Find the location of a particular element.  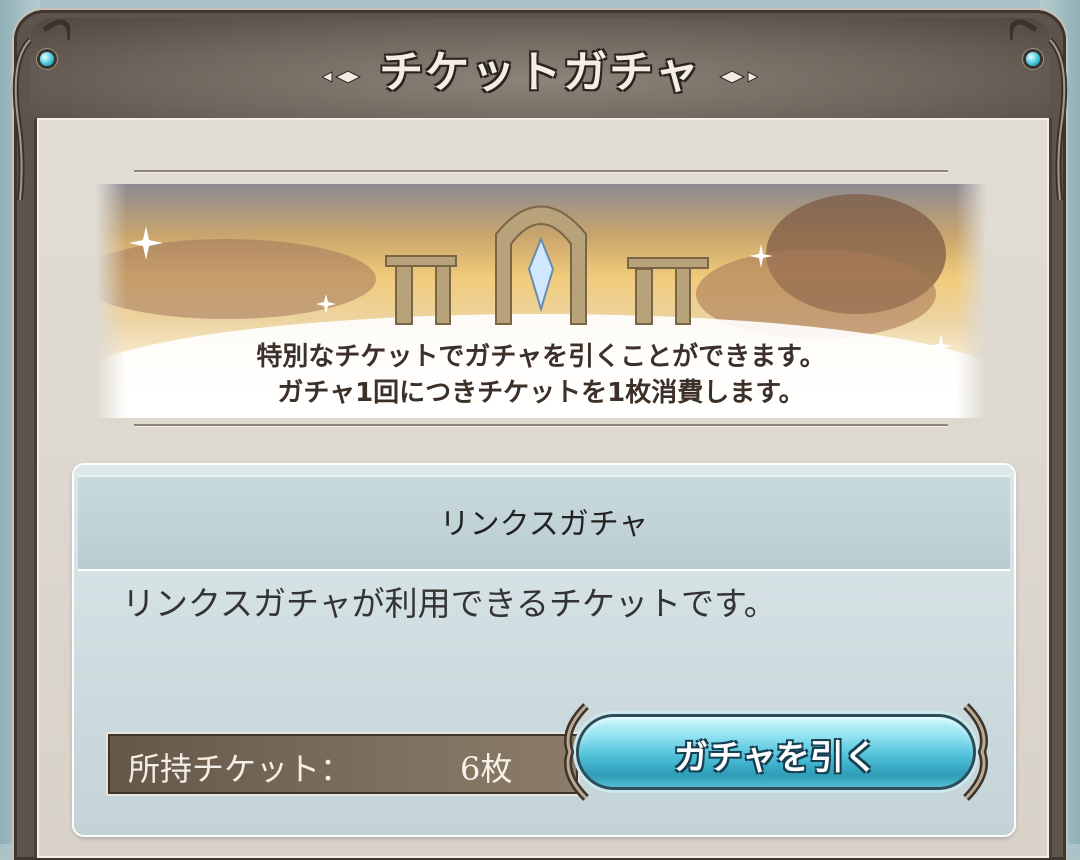

title-bar: チケットガチャ is located at coordinates (540, 68).